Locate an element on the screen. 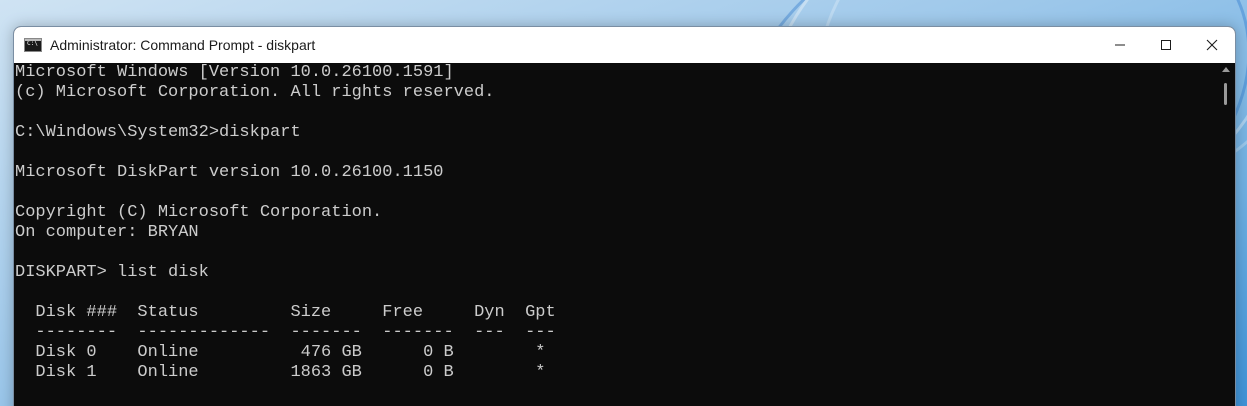 This screenshot has width=1247, height=406. console-line: Copyright (C) Microsoft Corporation. is located at coordinates (199, 212).